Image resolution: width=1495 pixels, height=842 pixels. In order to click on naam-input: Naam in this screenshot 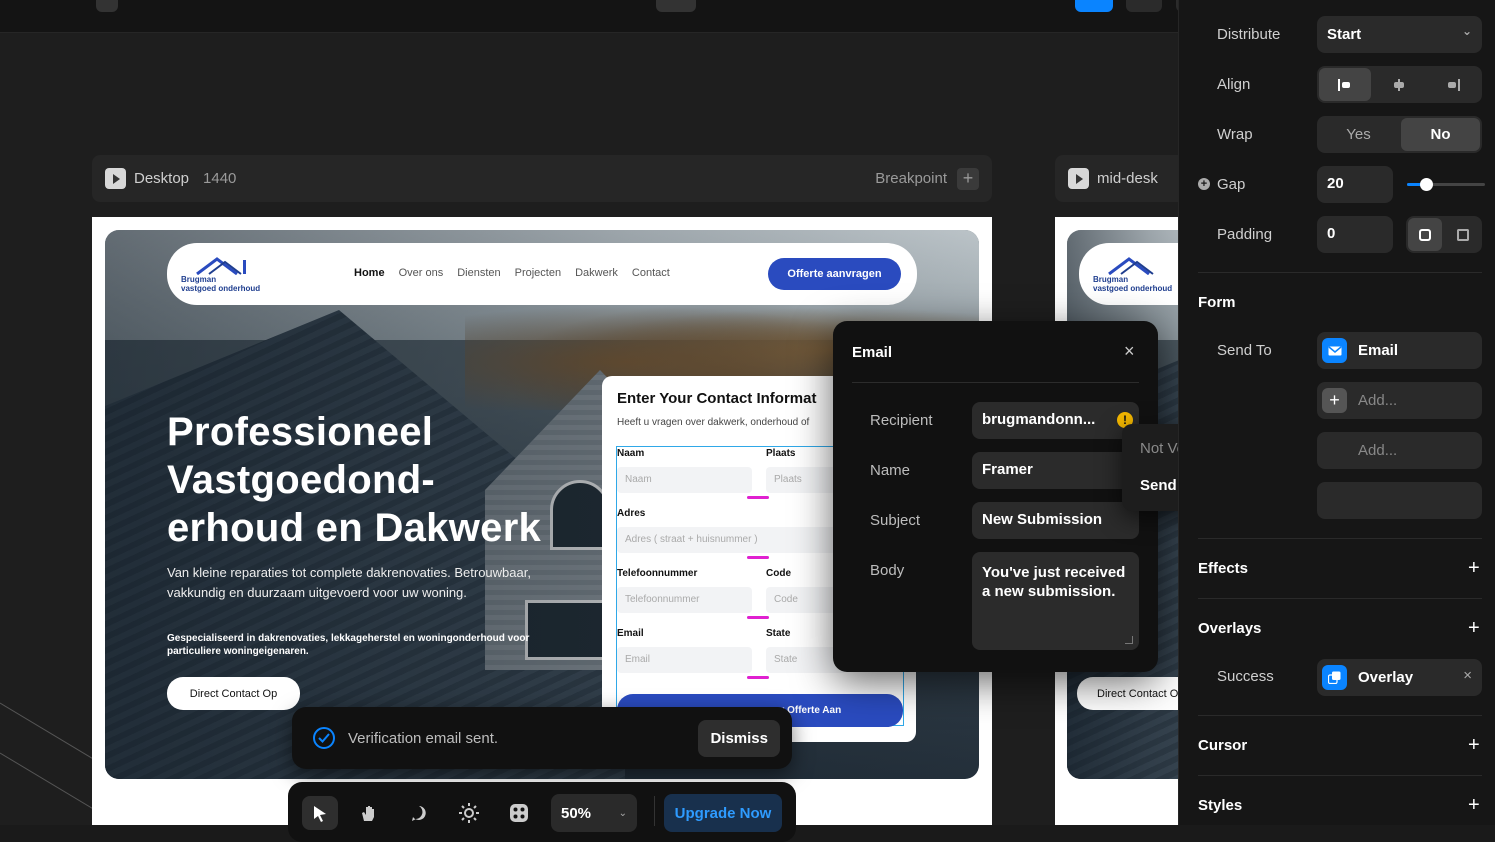, I will do `click(684, 480)`.